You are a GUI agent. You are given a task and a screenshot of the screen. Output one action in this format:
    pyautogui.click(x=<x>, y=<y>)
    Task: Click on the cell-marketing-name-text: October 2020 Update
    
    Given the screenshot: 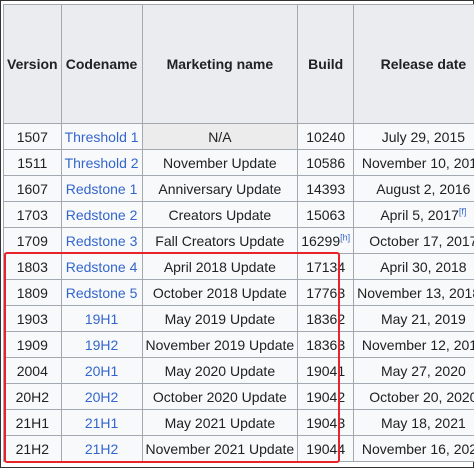 What is the action you would take?
    pyautogui.click(x=219, y=396)
    